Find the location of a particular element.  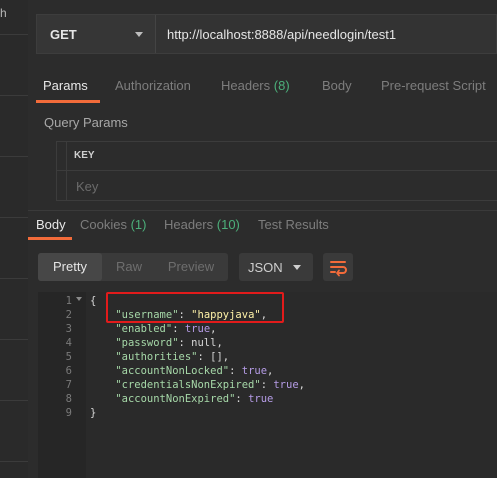

code-line: "credentialsNonExpired": true, is located at coordinates (290, 385).